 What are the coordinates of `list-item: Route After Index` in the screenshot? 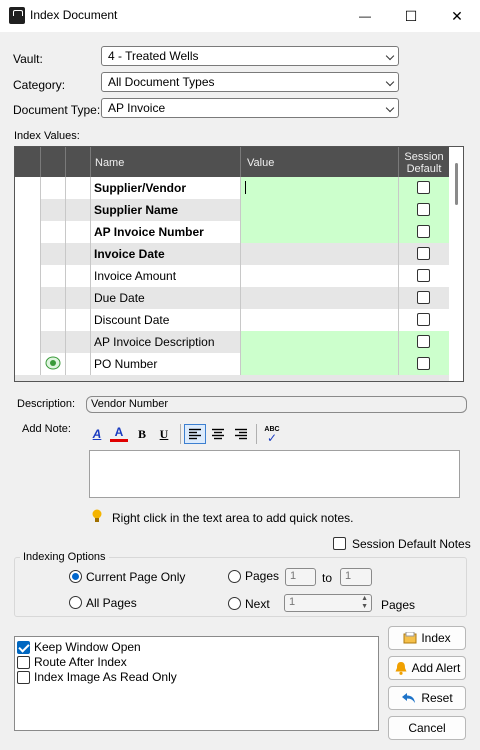 It's located at (192, 662).